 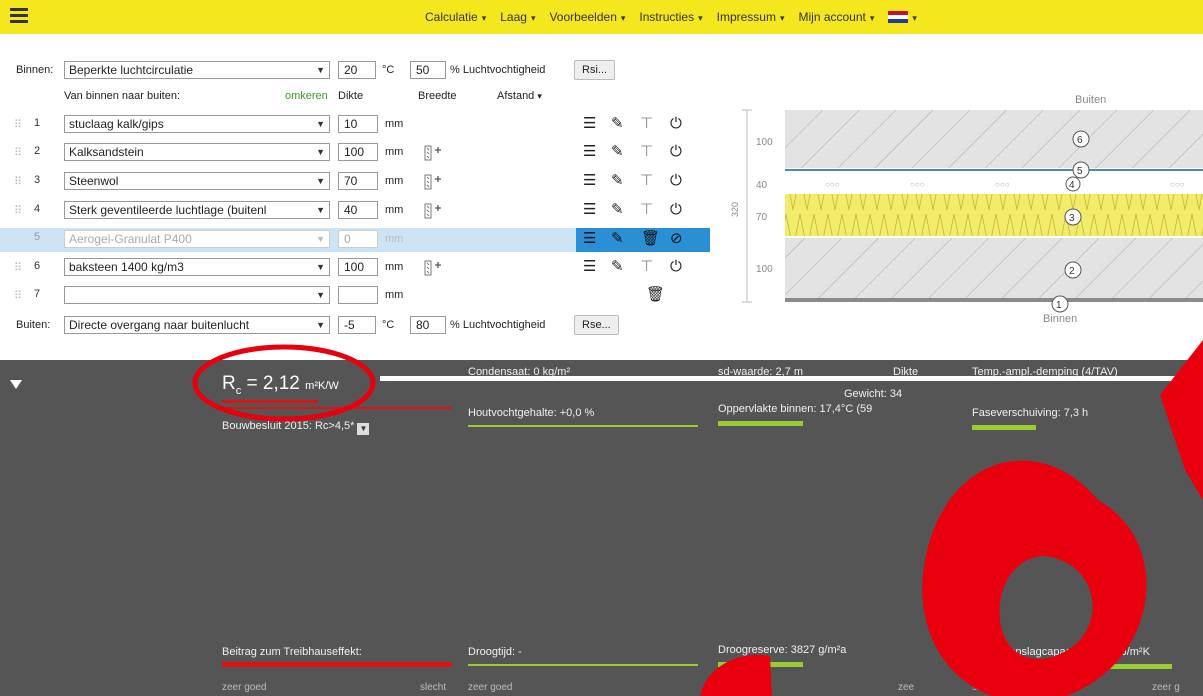 I want to click on air-dots: ○○○, so click(x=1002, y=184).